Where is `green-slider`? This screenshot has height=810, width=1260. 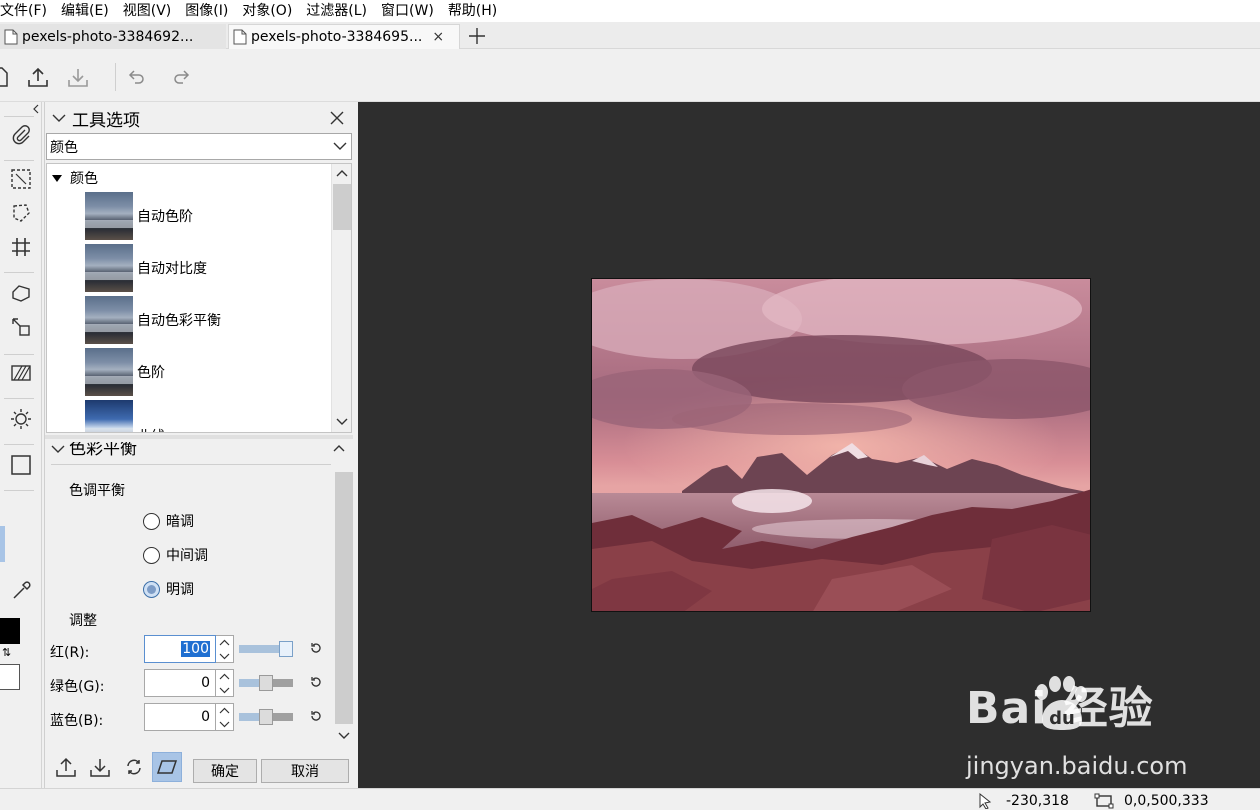 green-slider is located at coordinates (266, 683).